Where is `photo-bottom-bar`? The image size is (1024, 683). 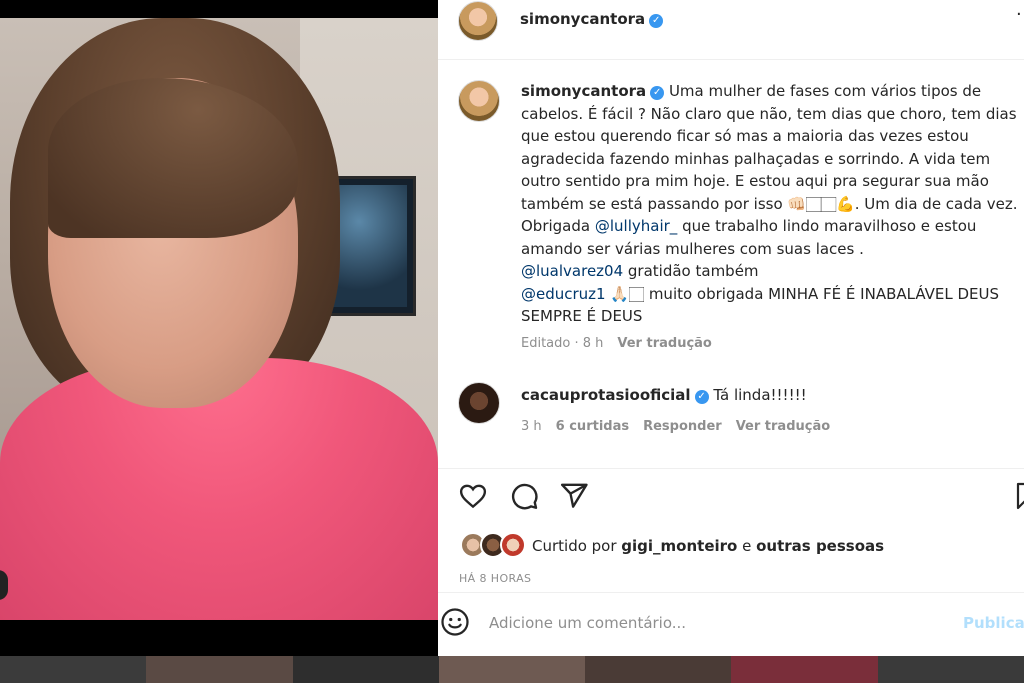
photo-bottom-bar is located at coordinates (219, 638).